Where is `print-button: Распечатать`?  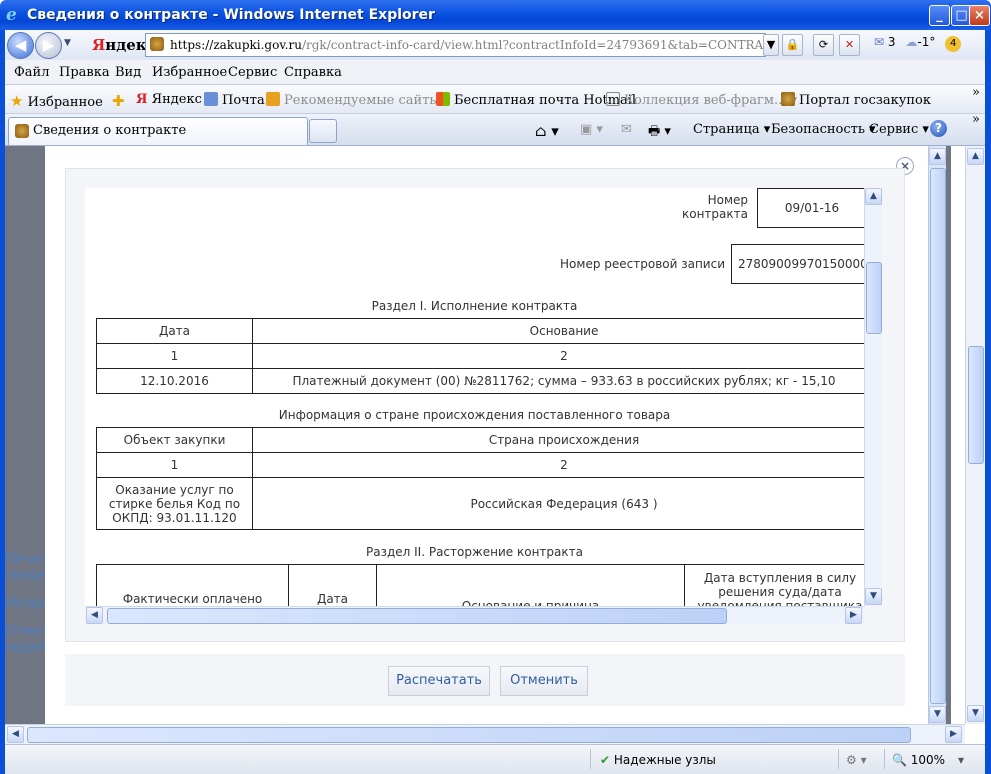
print-button: Распечатать is located at coordinates (439, 681).